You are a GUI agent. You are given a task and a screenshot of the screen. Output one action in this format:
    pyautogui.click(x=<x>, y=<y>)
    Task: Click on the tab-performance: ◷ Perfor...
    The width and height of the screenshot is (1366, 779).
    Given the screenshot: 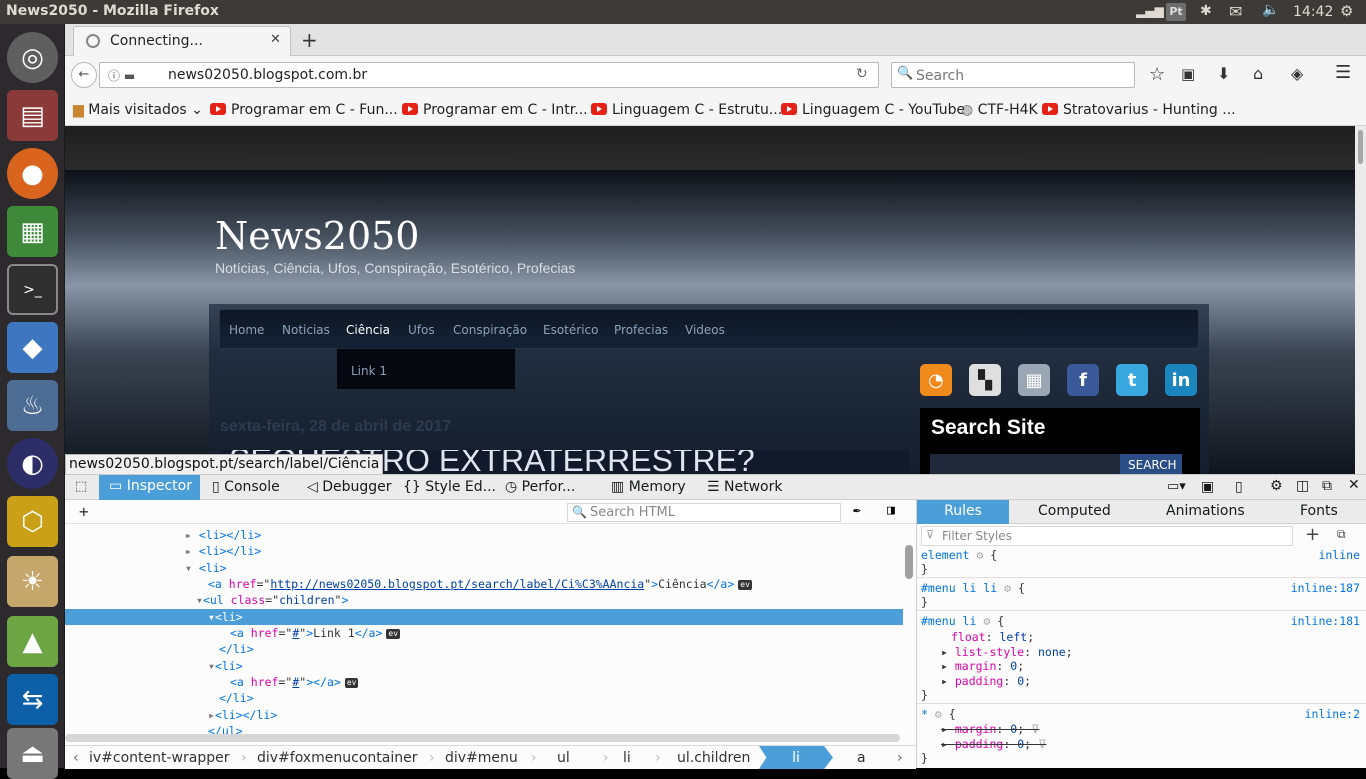 What is the action you would take?
    pyautogui.click(x=540, y=487)
    